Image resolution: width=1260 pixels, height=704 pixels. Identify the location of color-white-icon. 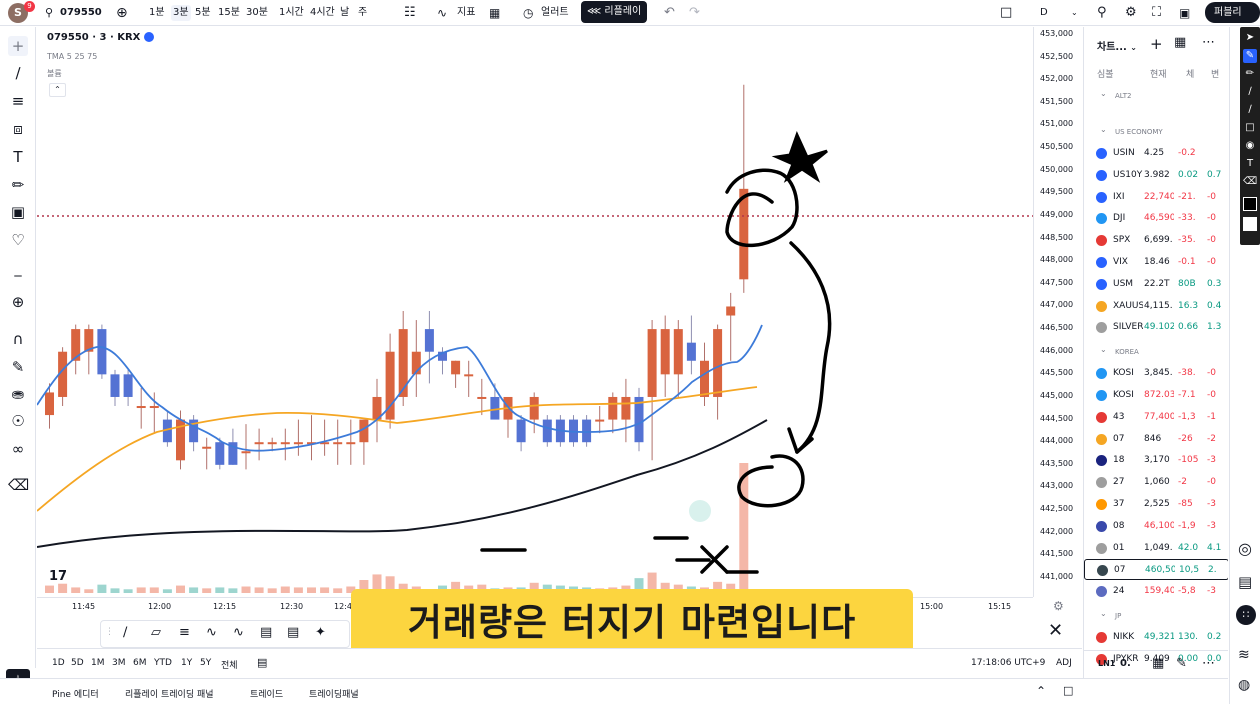
(1250, 224).